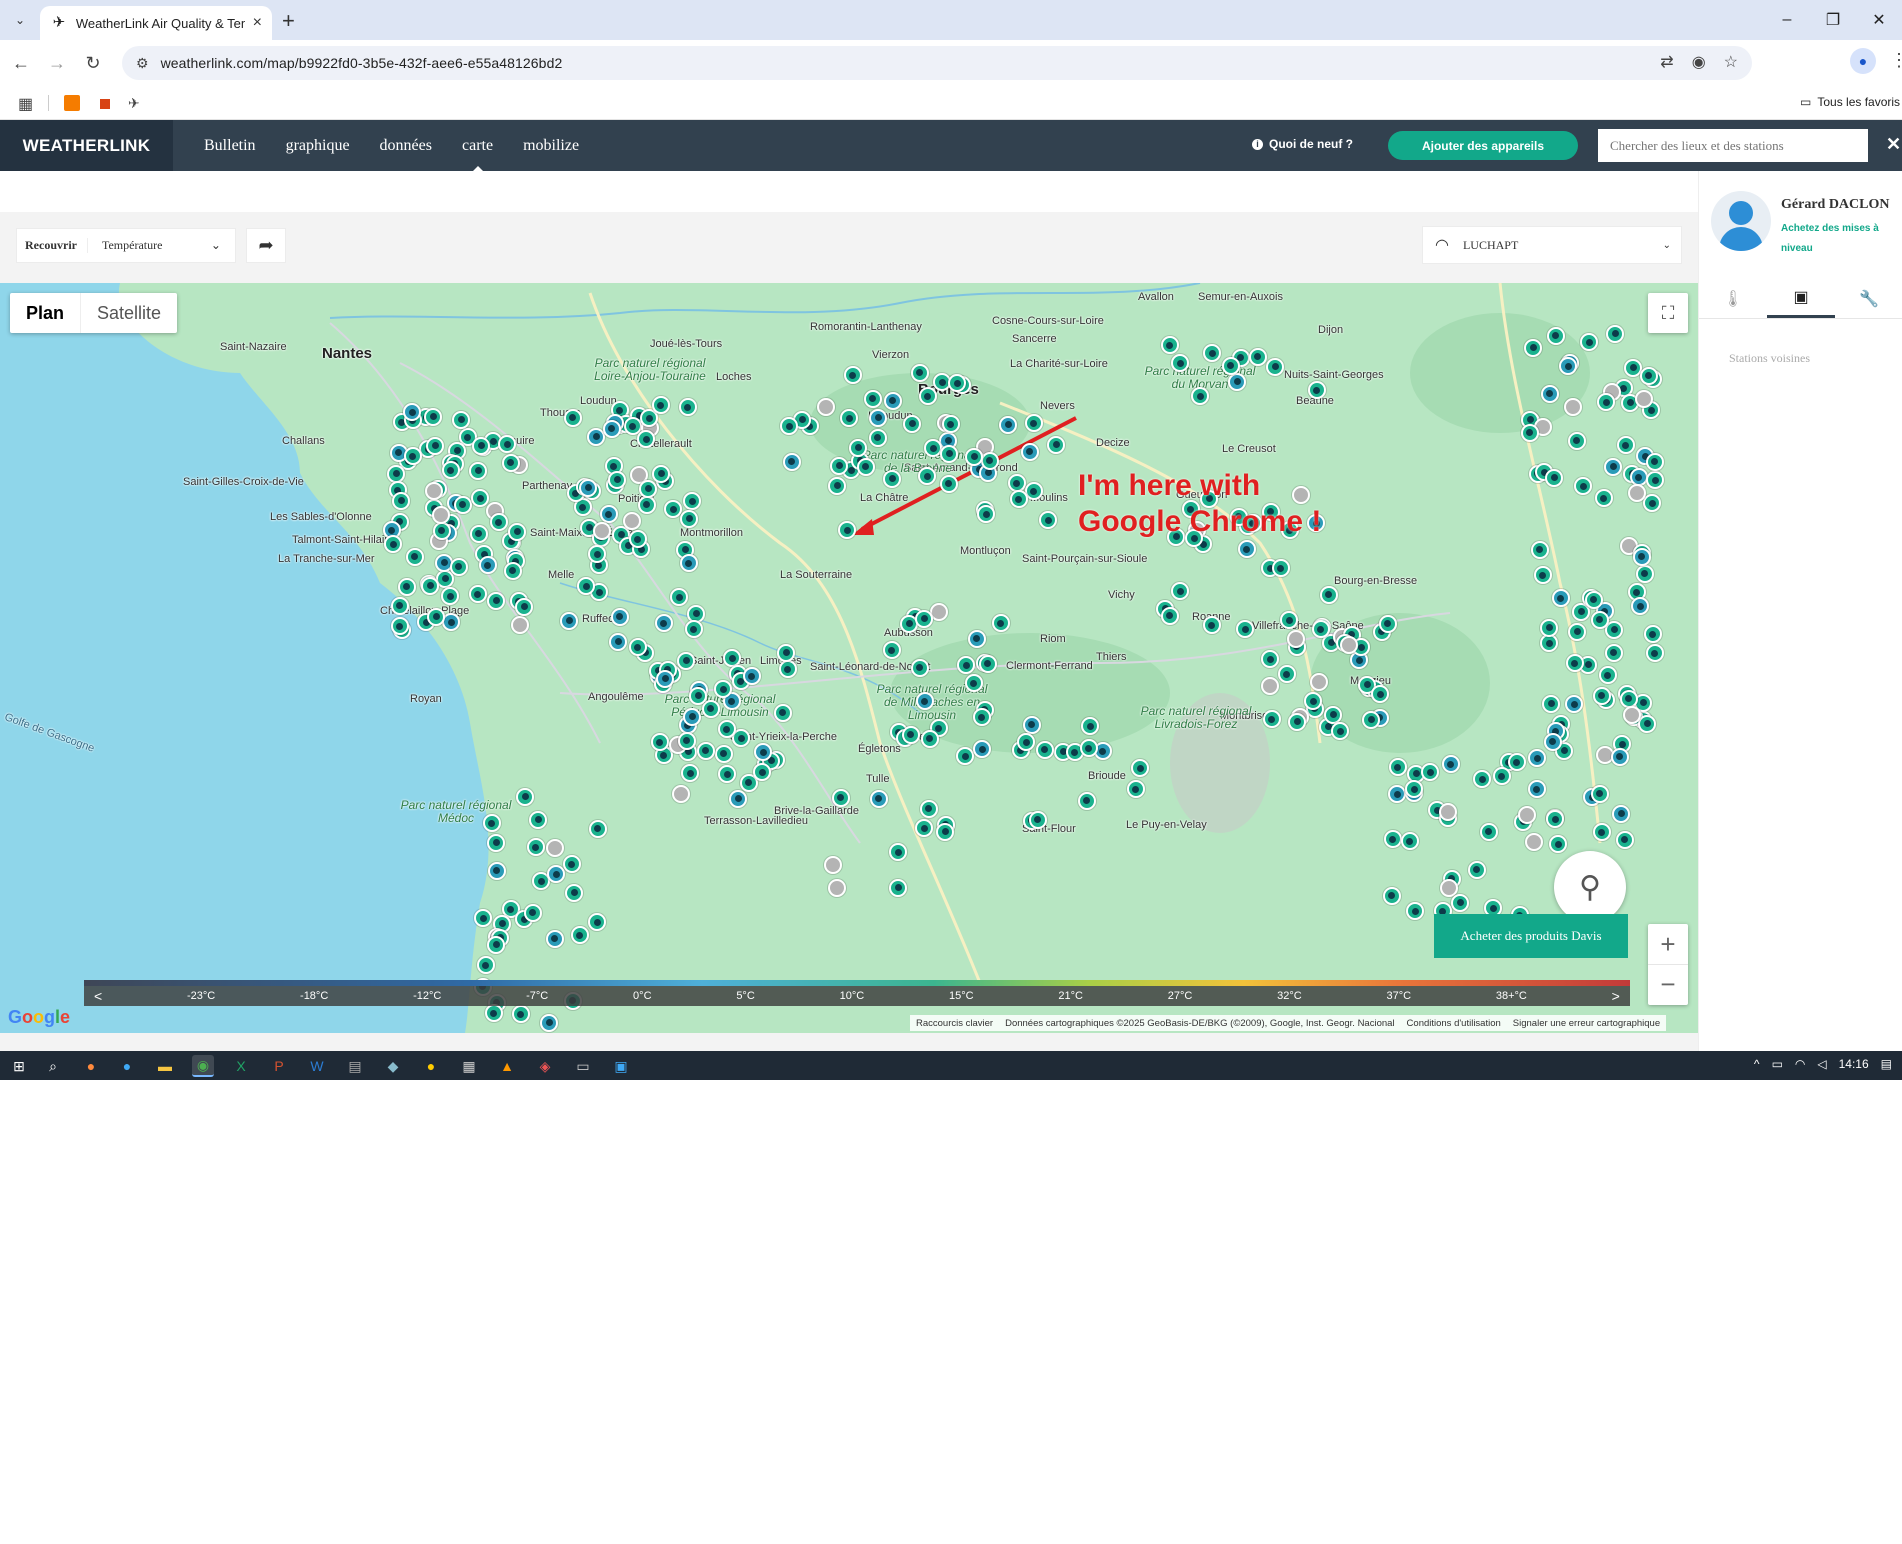 Image resolution: width=1902 pixels, height=1544 pixels. Describe the element at coordinates (1821, 1064) in the screenshot. I see `volume-icon: ◁` at that location.